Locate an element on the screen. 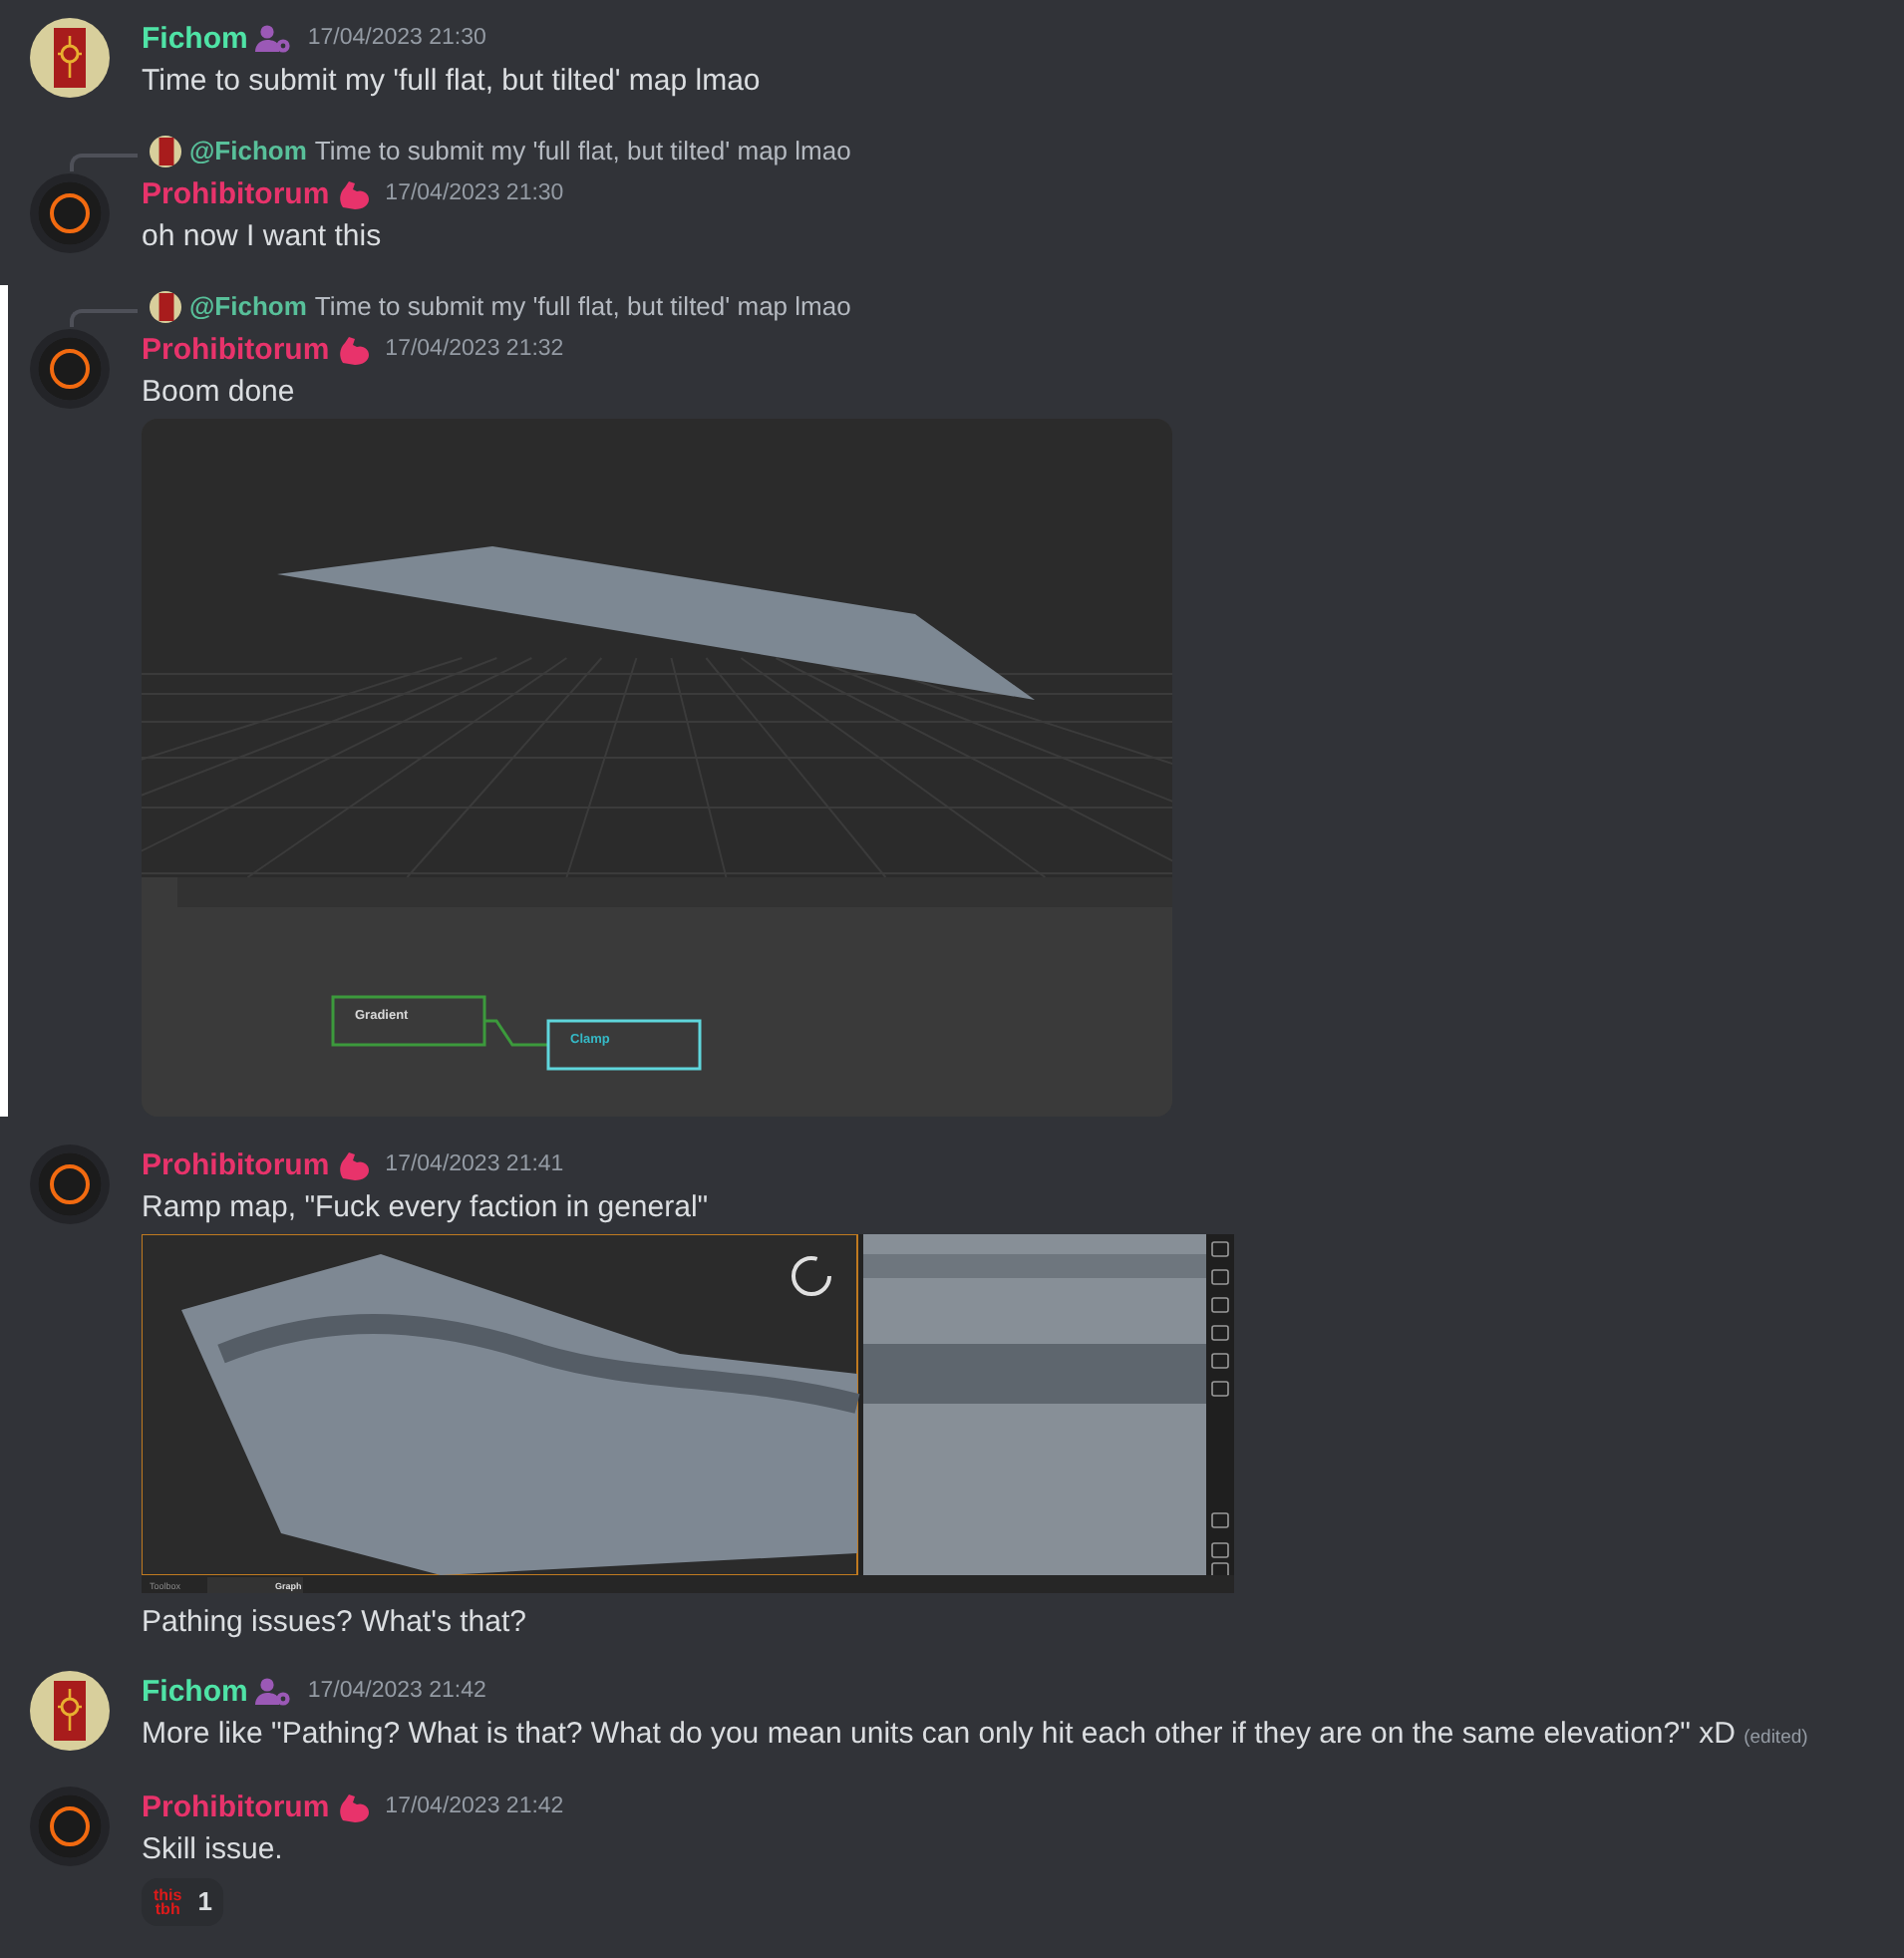 The width and height of the screenshot is (1904, 1958). edited-label: (edited) is located at coordinates (1776, 1738).